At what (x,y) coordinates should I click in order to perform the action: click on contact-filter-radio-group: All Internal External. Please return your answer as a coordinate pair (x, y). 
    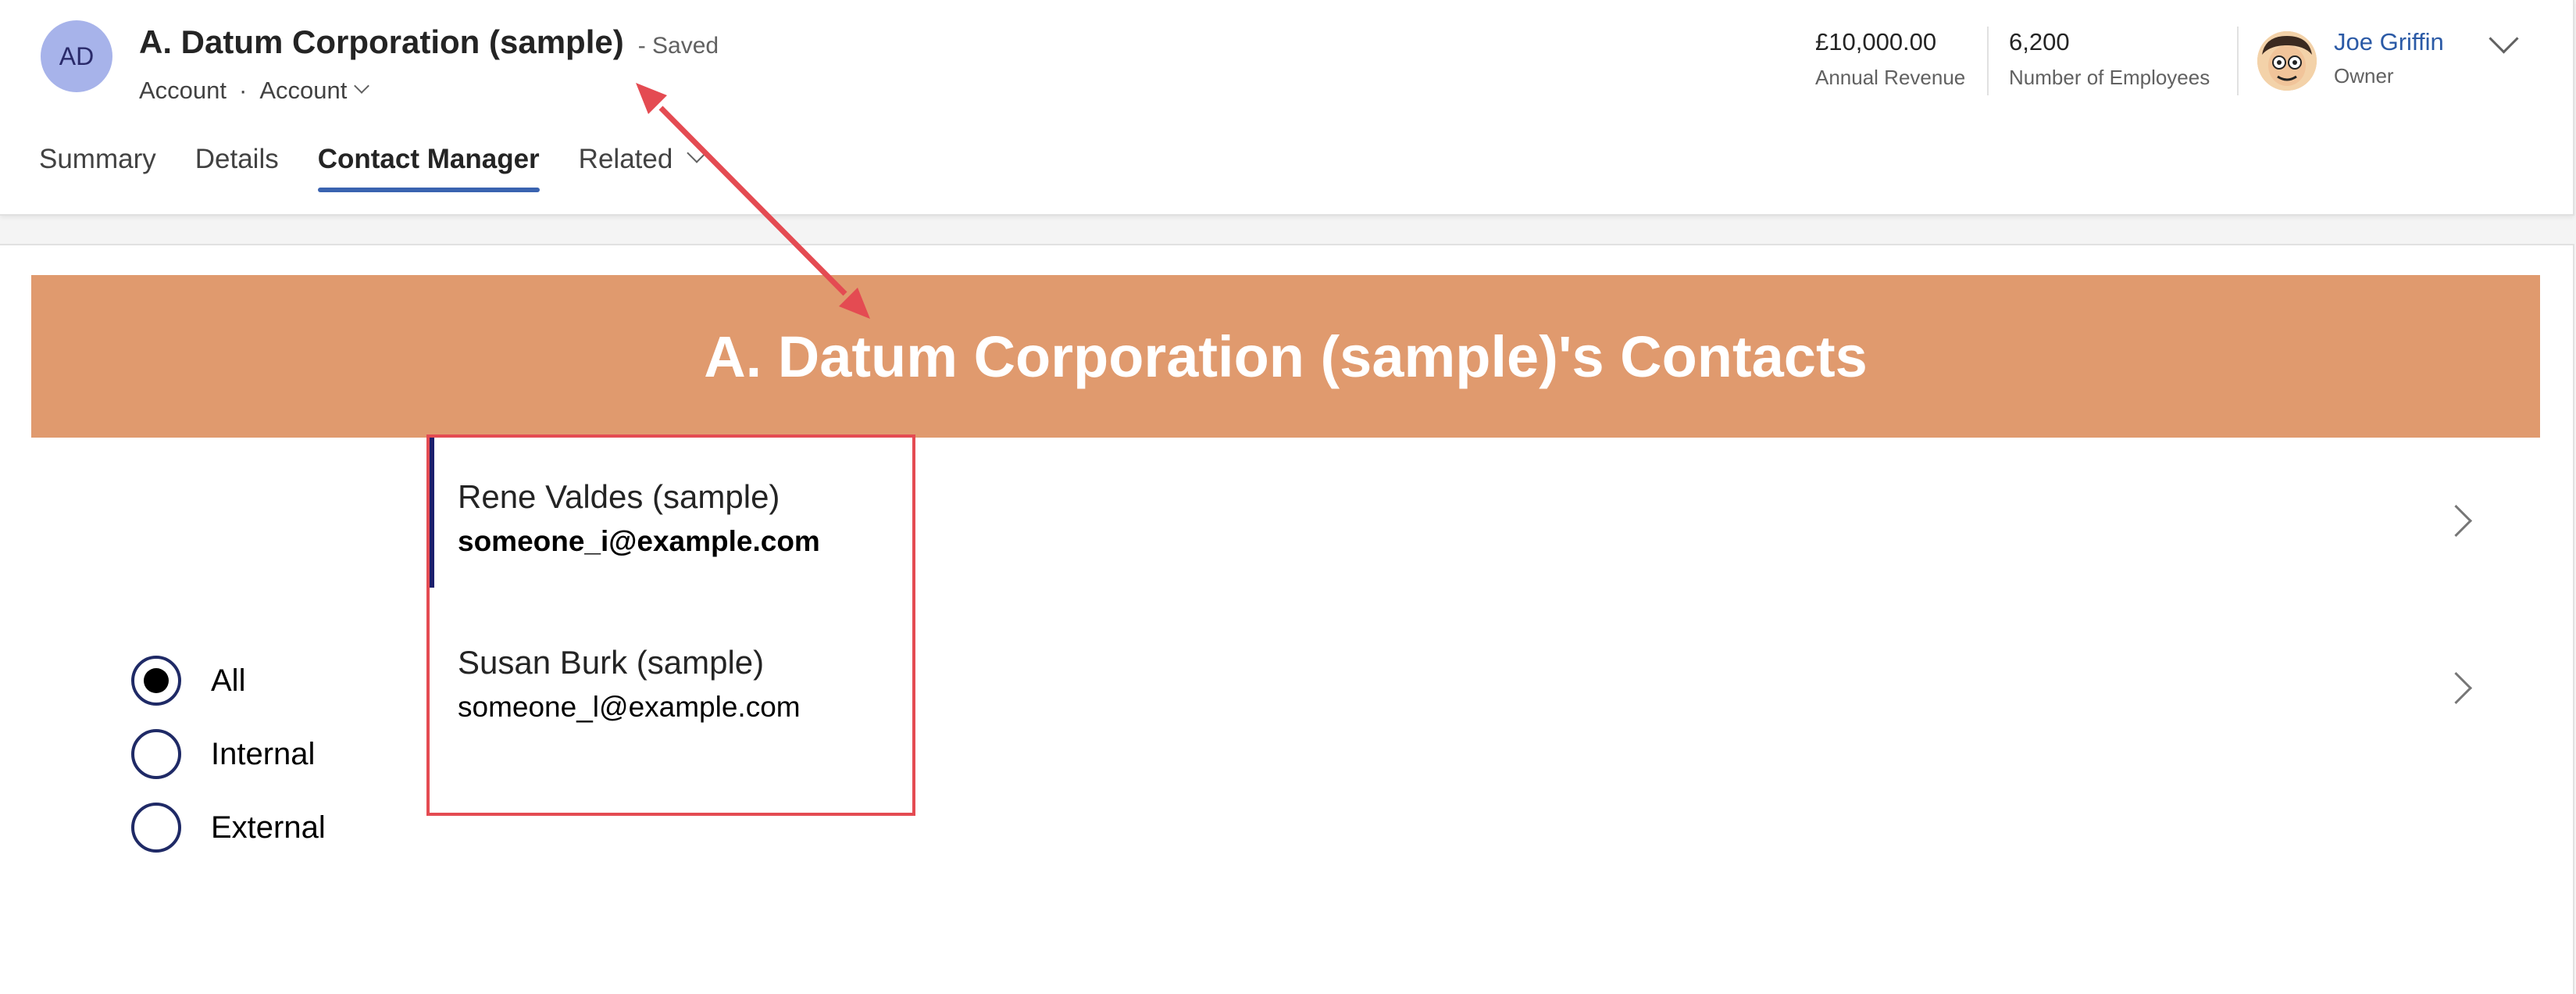
    Looking at the image, I should click on (228, 754).